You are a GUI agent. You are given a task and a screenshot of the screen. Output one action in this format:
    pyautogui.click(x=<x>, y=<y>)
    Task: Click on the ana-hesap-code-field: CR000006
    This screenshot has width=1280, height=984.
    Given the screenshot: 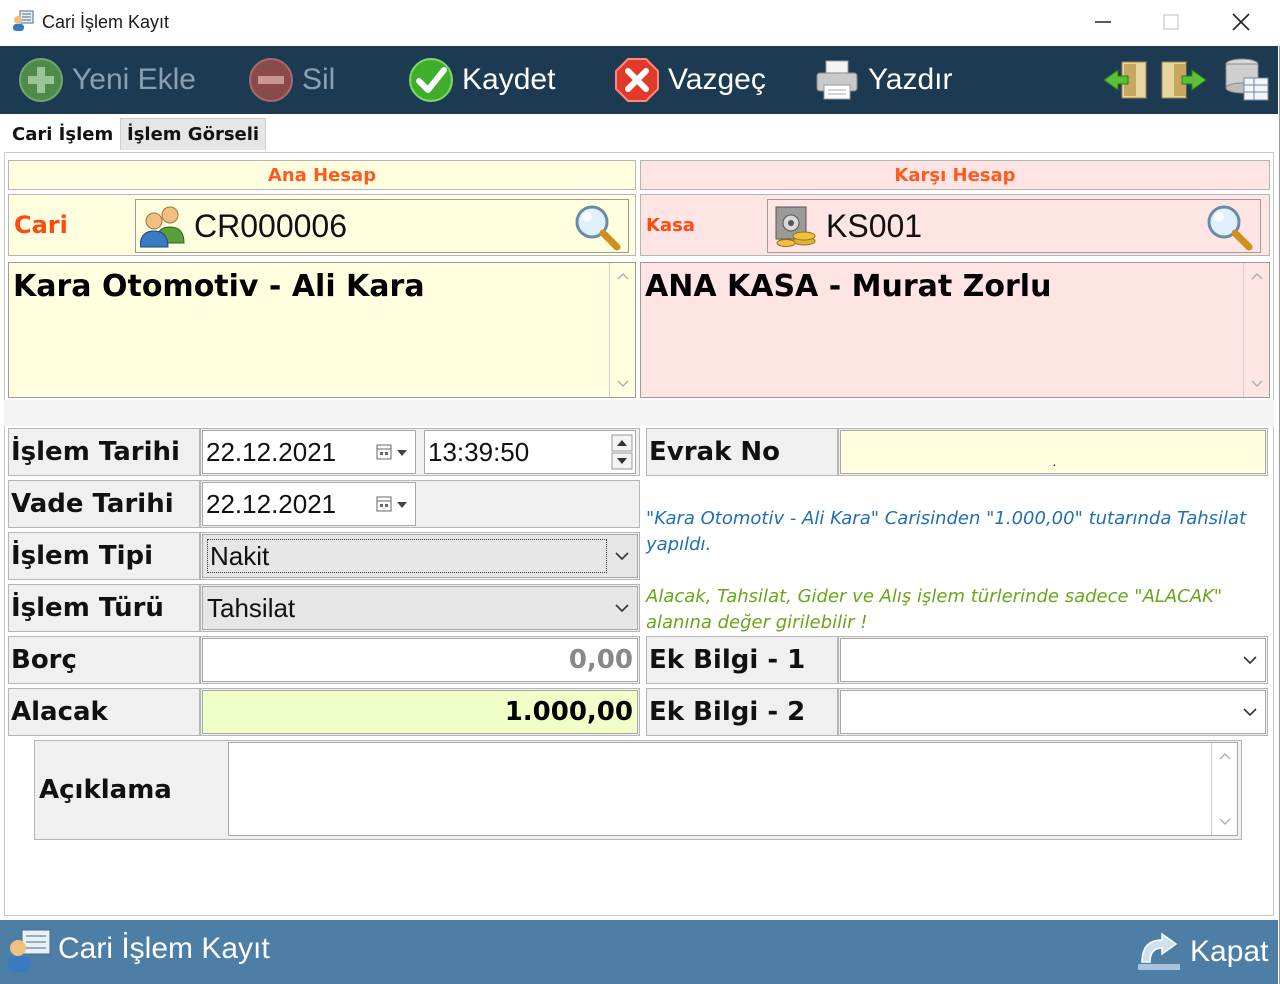 What is the action you would take?
    pyautogui.click(x=382, y=226)
    